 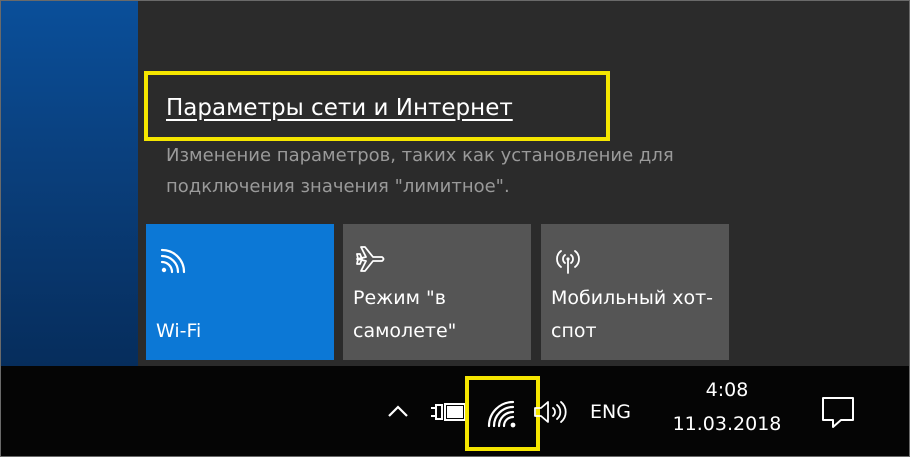 What do you see at coordinates (173, 261) in the screenshot?
I see `wifi-icon` at bounding box center [173, 261].